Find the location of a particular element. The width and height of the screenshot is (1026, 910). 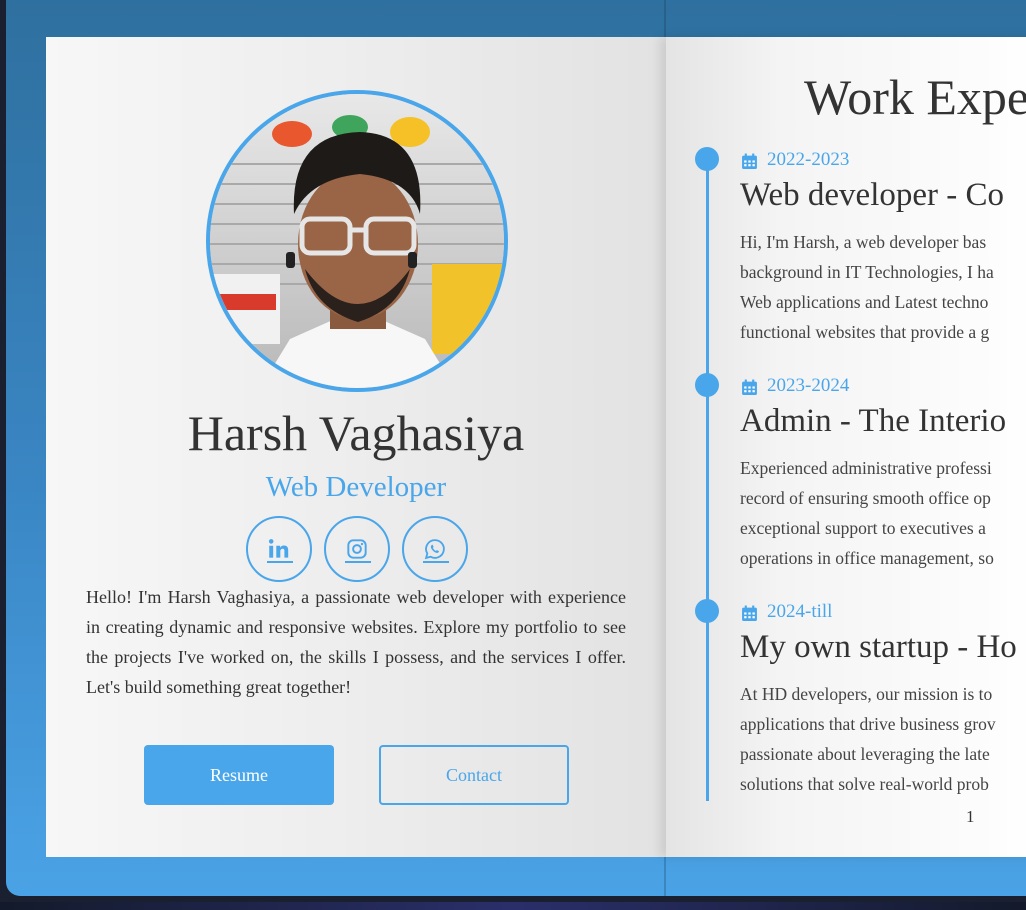

desc-line: exceptional support to executives a is located at coordinates (863, 528).